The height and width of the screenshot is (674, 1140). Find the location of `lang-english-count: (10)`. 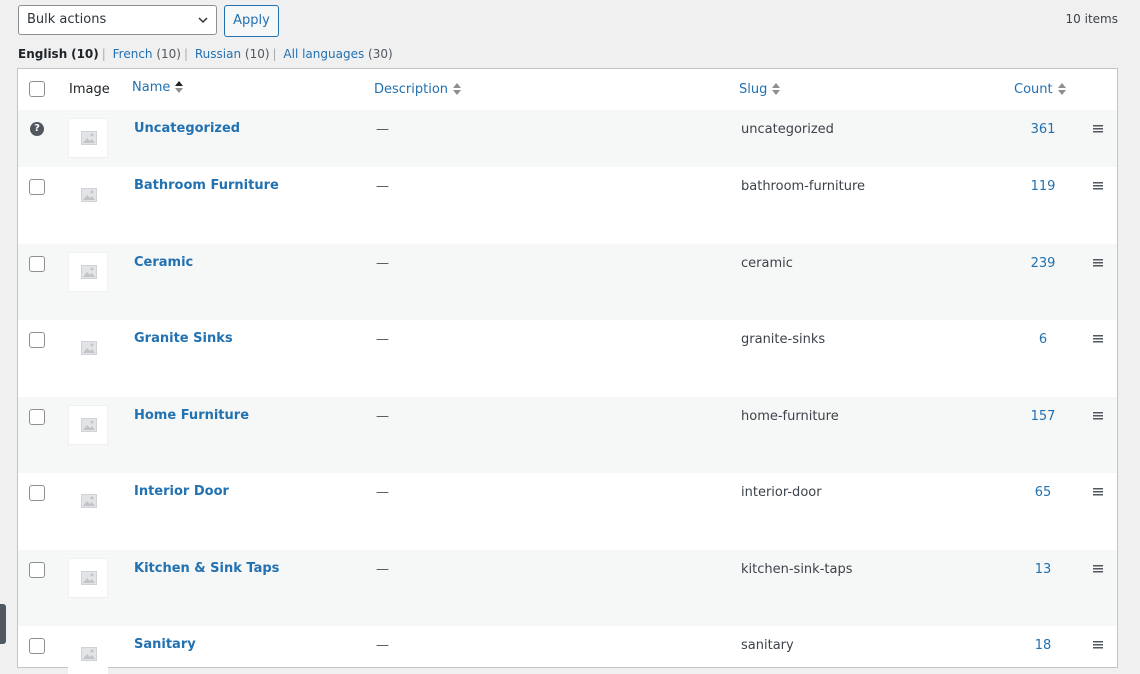

lang-english-count: (10) is located at coordinates (85, 54).